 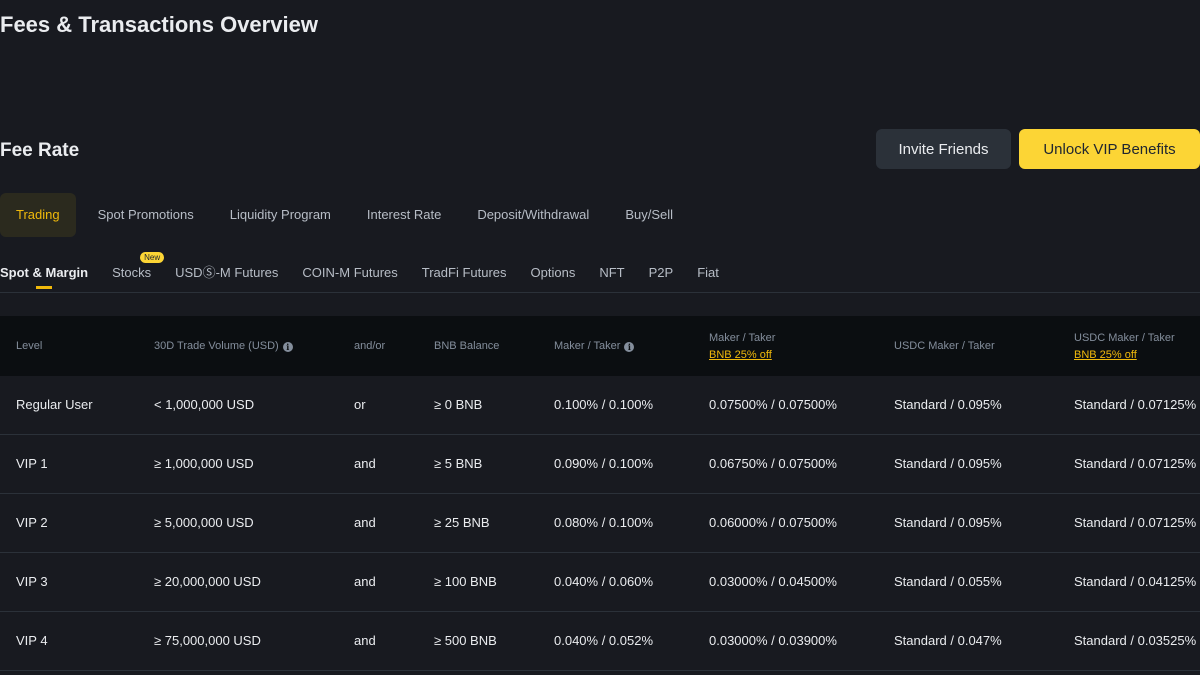 What do you see at coordinates (773, 581) in the screenshot?
I see `cell-maker-taker-bnb: 0.03000% / 0.04500%` at bounding box center [773, 581].